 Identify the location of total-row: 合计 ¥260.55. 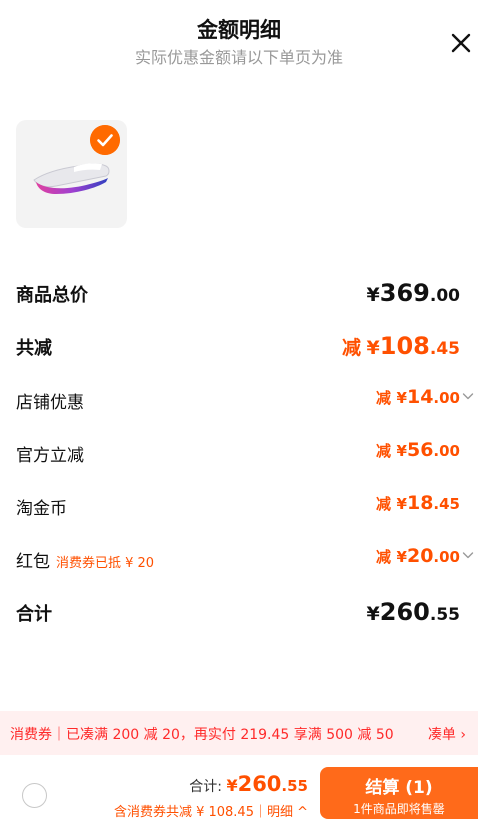
(238, 611).